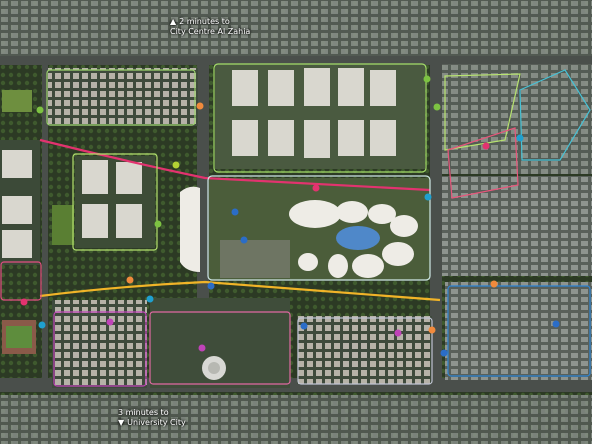  Describe the element at coordinates (358, 238) in the screenshot. I see `central-lagoon` at that location.